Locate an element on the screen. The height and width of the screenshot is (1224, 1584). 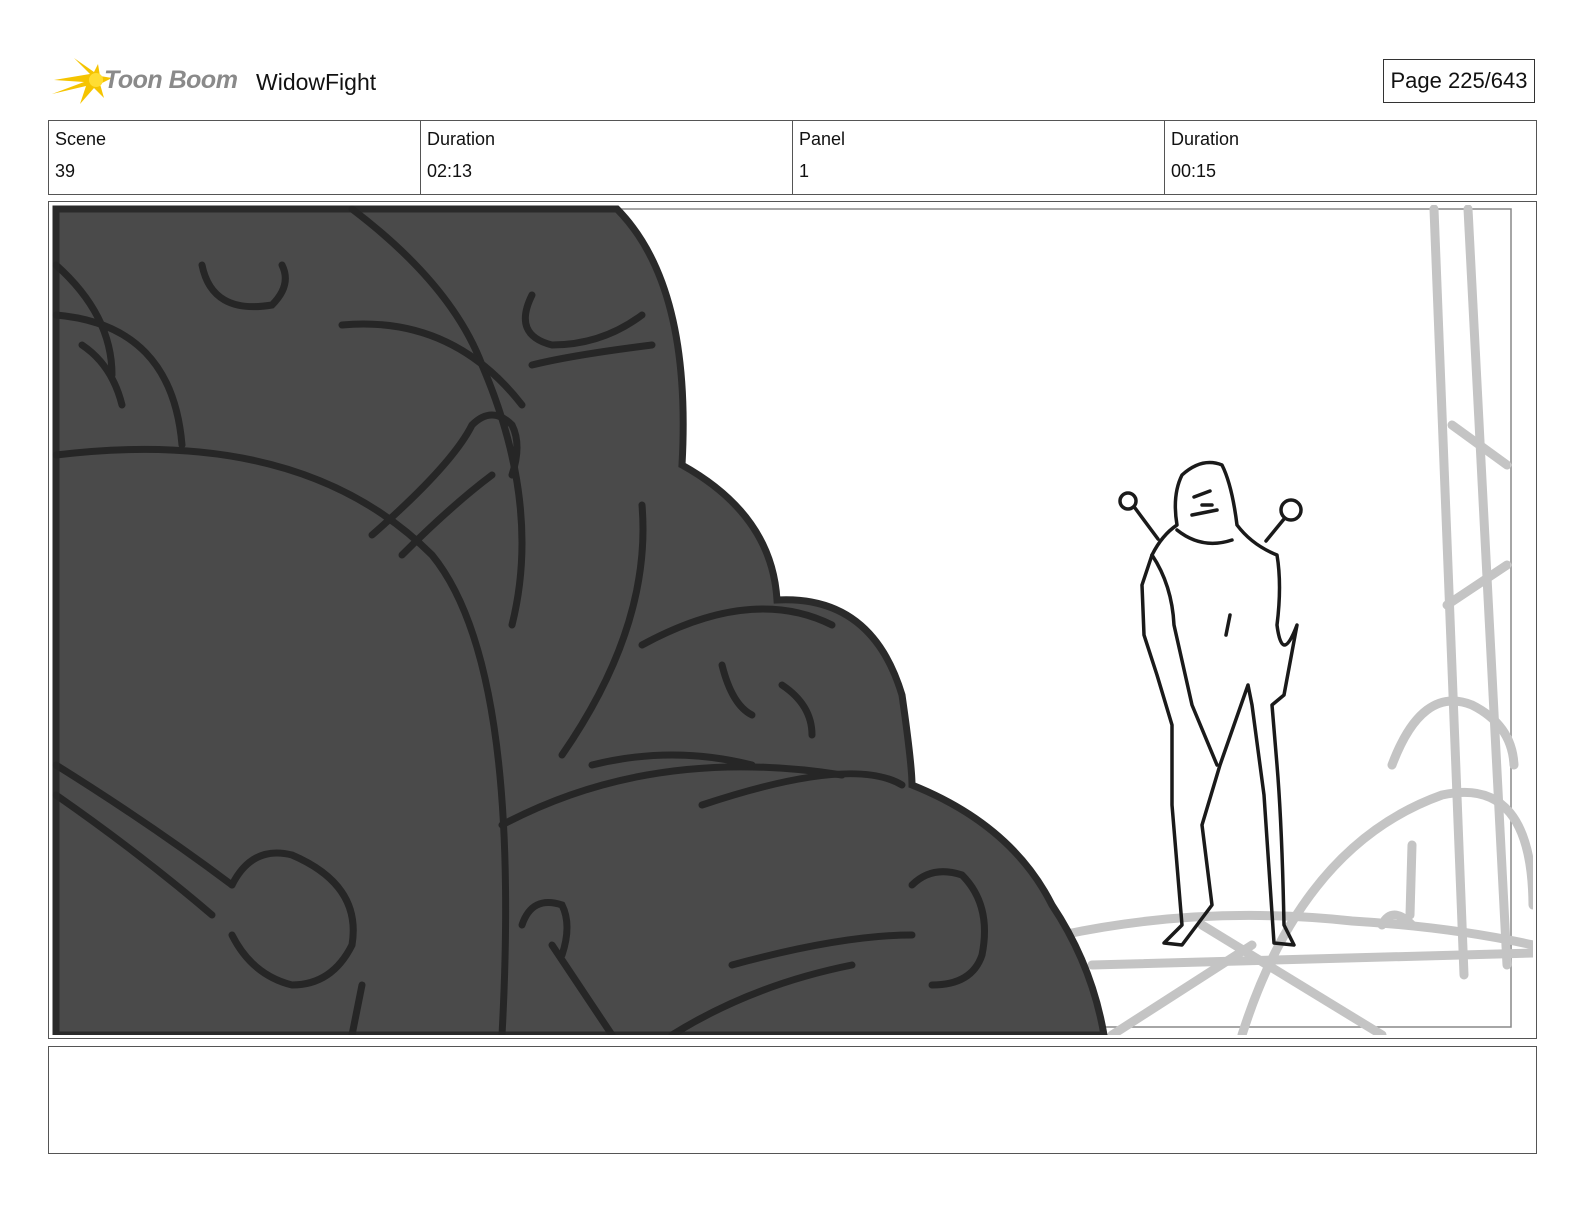
scene-duration-cell: Duration 02:13 is located at coordinates (607, 157).